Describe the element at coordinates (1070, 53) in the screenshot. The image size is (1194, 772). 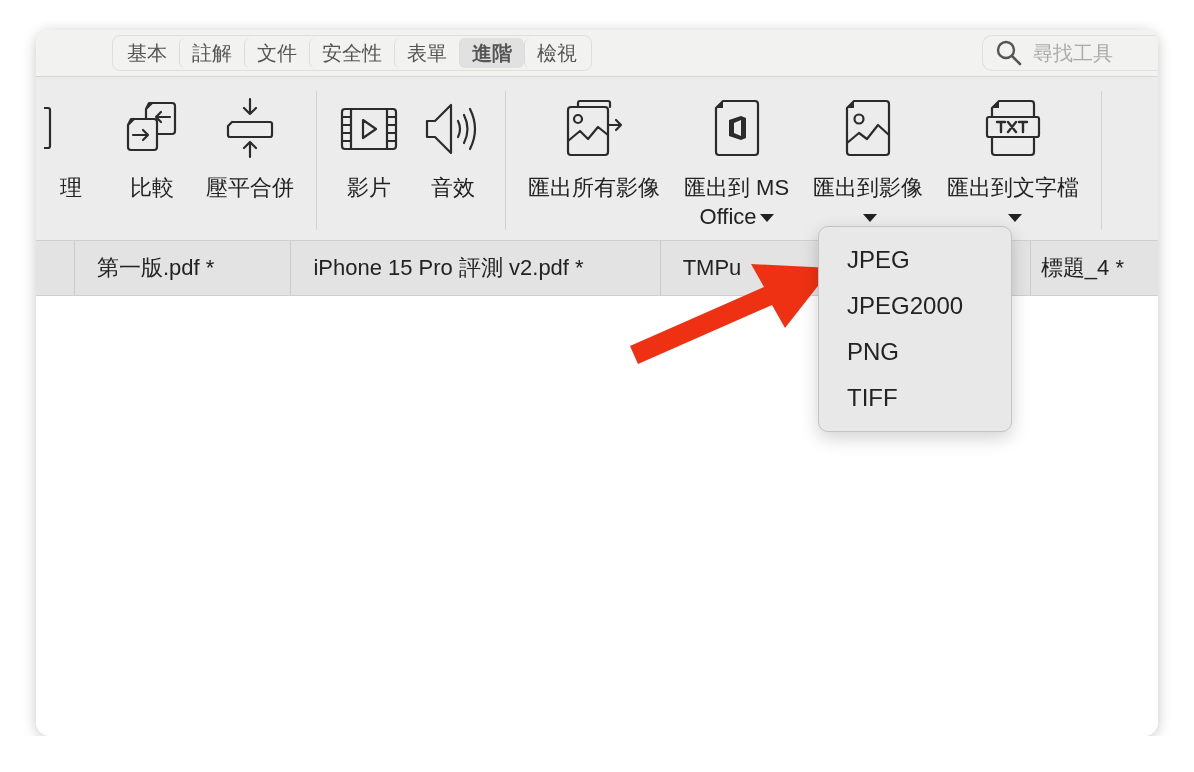
I see `search-field: 尋找工具` at that location.